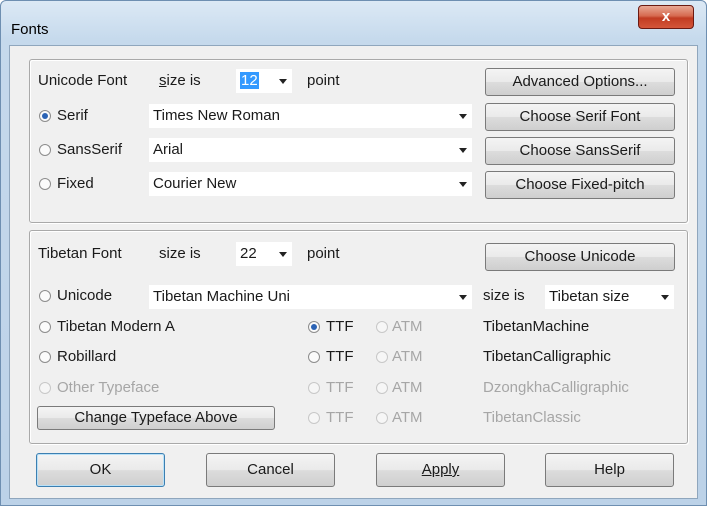 Image resolution: width=707 pixels, height=518 pixels. What do you see at coordinates (310, 184) in the screenshot?
I see `fixed-font-combo: Courier New` at bounding box center [310, 184].